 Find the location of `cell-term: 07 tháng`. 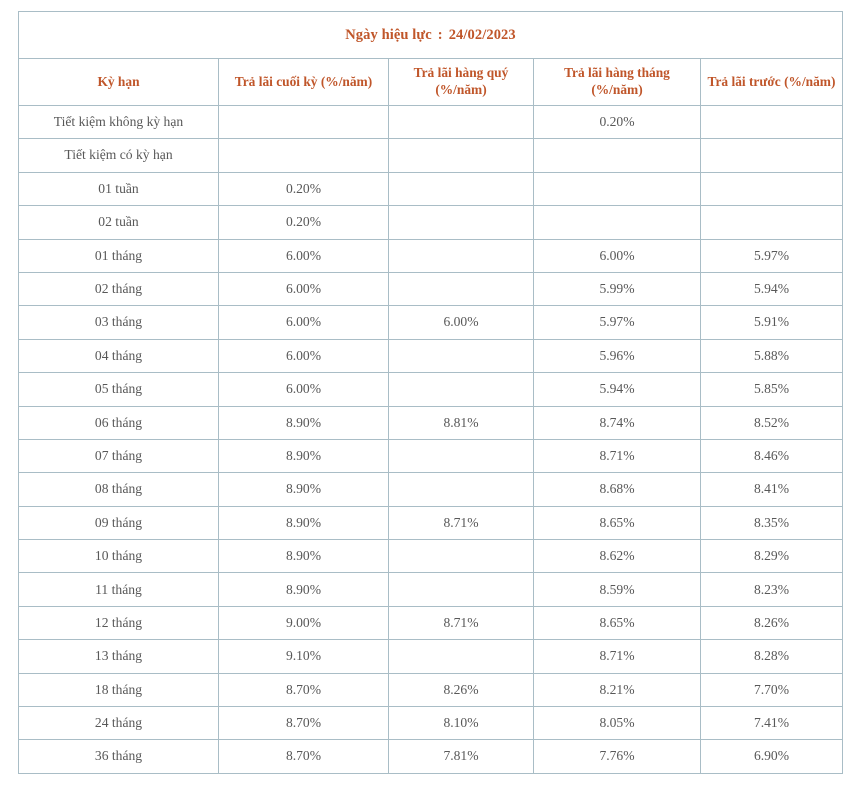

cell-term: 07 tháng is located at coordinates (118, 456).